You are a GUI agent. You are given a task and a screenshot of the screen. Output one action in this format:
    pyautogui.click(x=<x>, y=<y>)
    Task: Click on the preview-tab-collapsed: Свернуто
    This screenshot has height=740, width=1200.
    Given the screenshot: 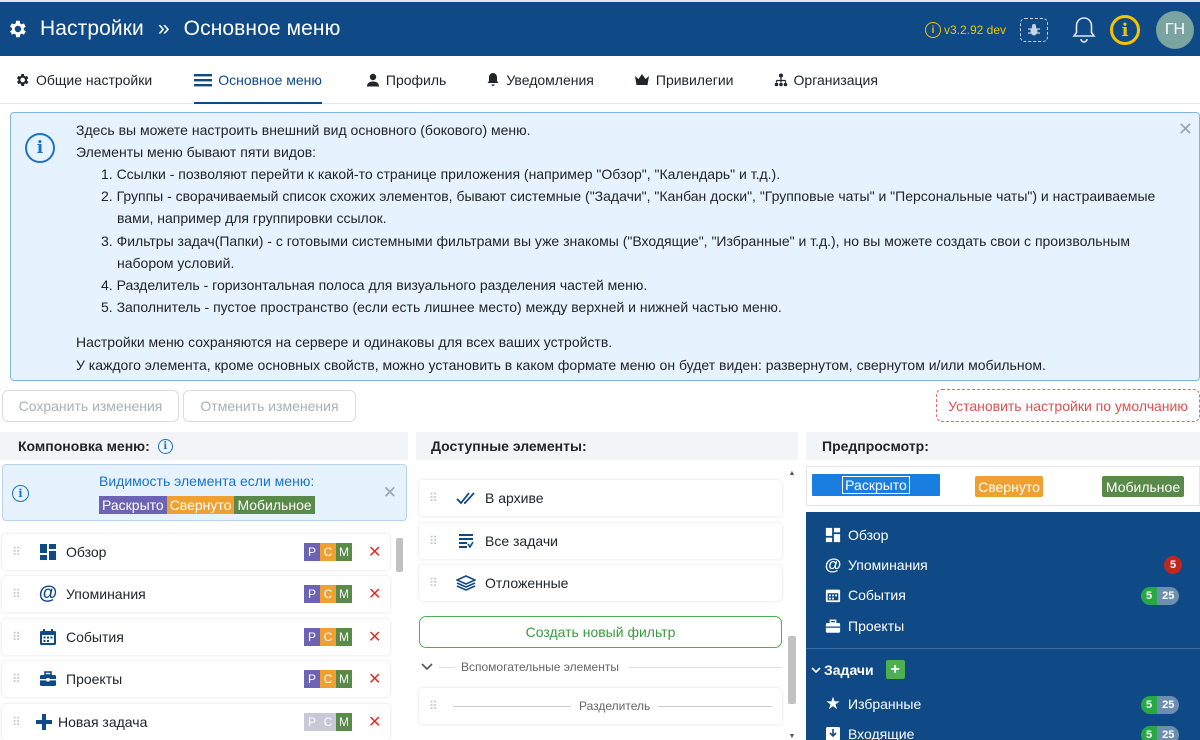 What is the action you would take?
    pyautogui.click(x=1009, y=486)
    